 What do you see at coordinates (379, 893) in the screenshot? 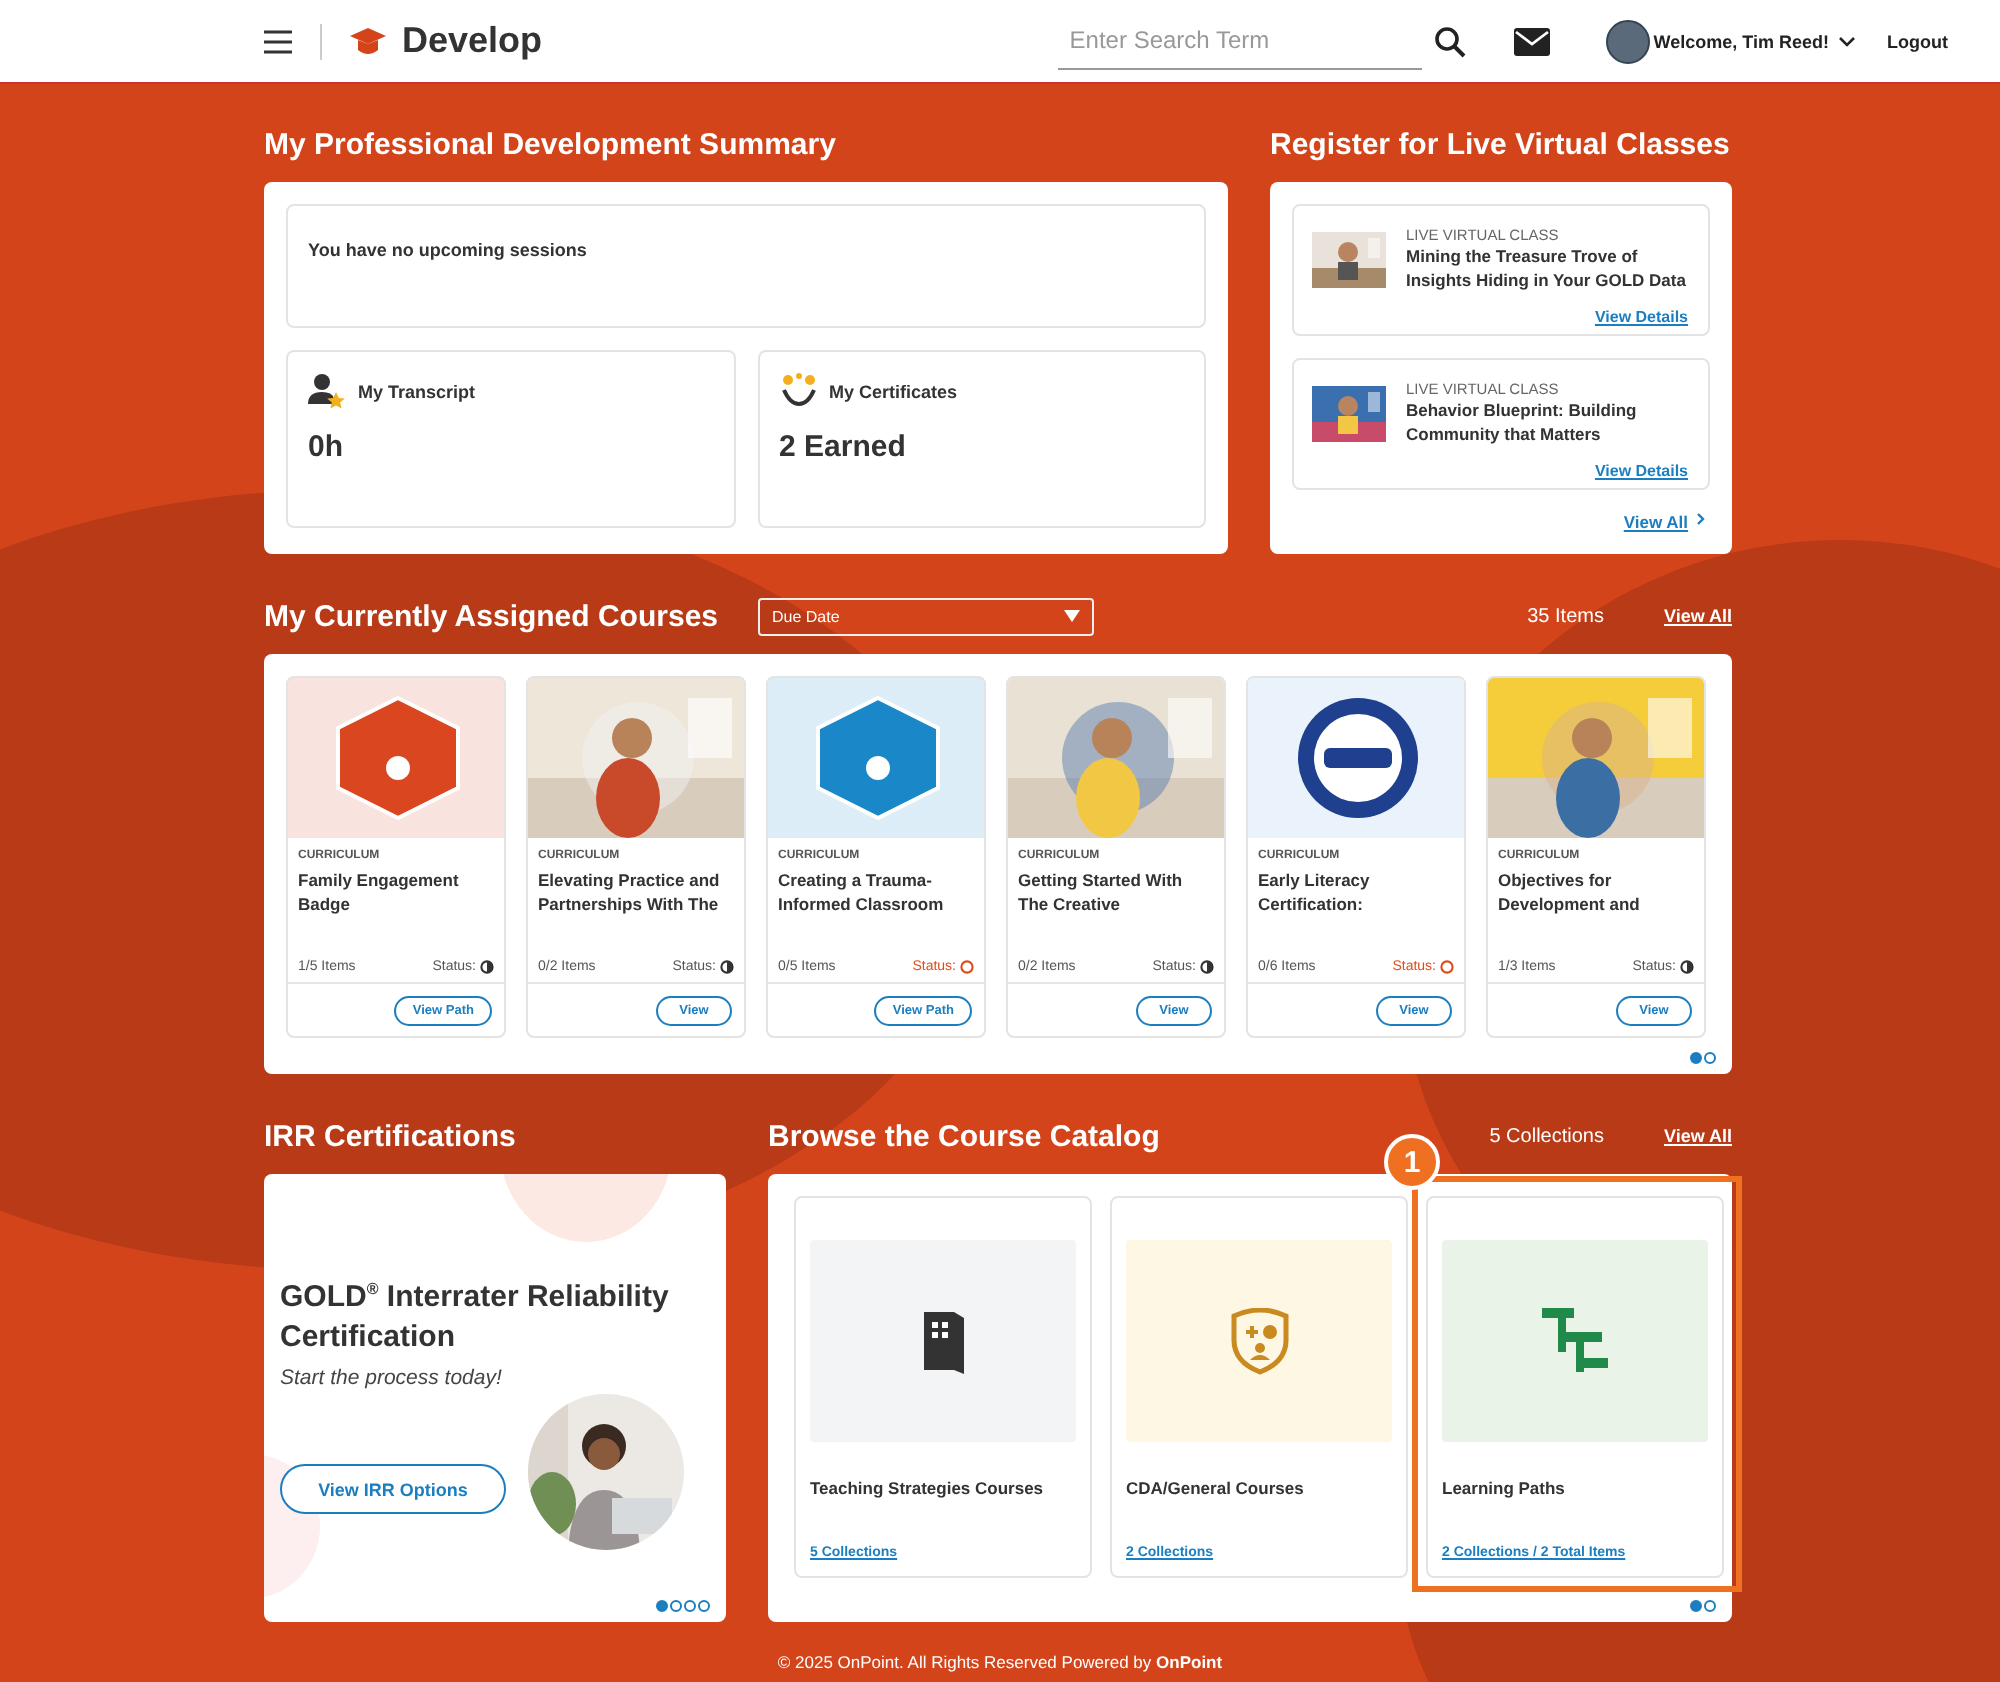
I see `course-title: Family Engagement Badge` at bounding box center [379, 893].